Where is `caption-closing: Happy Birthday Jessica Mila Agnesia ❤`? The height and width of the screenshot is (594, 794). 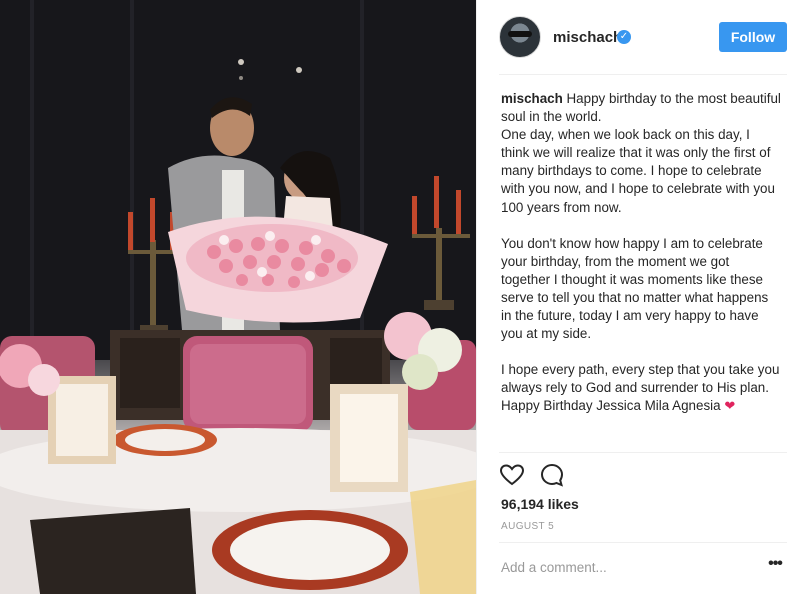 caption-closing: Happy Birthday Jessica Mila Agnesia ❤ is located at coordinates (641, 406).